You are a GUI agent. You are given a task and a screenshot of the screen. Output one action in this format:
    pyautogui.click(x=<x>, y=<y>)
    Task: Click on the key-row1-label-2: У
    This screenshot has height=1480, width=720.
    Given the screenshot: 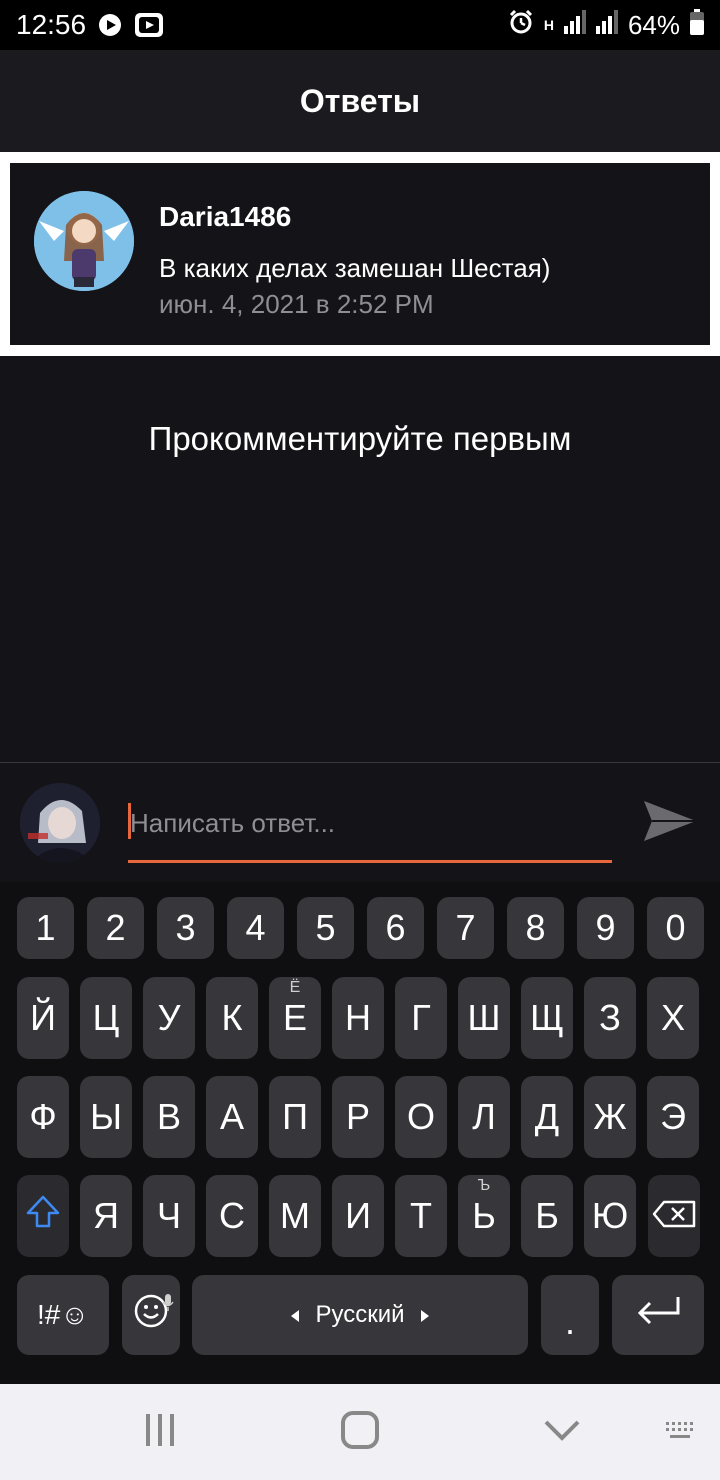 What is the action you would take?
    pyautogui.click(x=169, y=1017)
    